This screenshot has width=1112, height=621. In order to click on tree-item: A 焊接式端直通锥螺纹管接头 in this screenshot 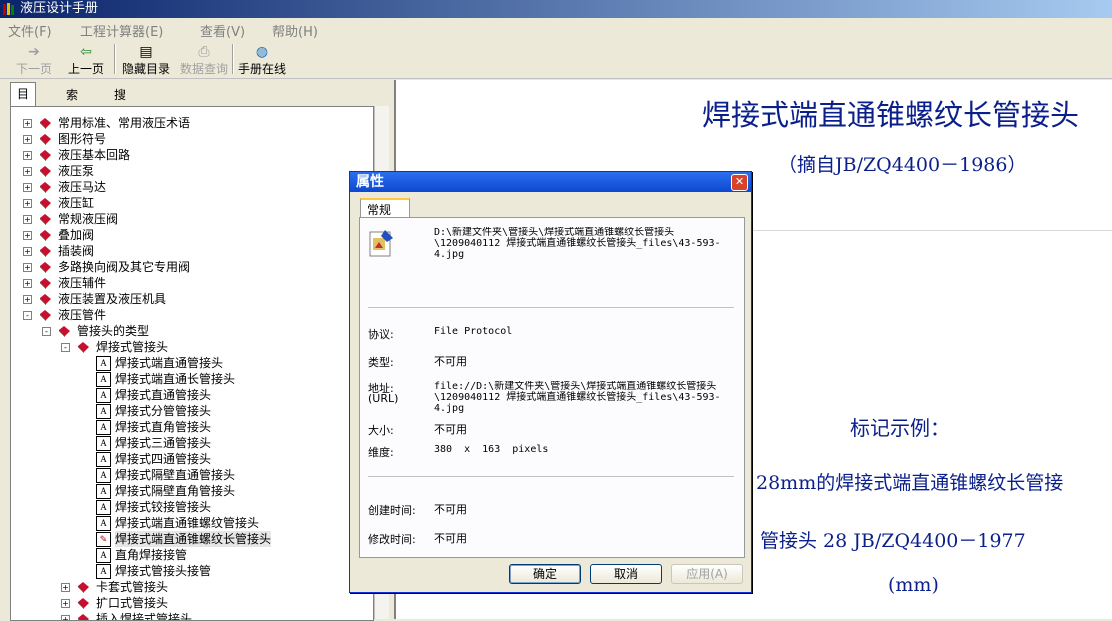, I will do `click(191, 523)`.